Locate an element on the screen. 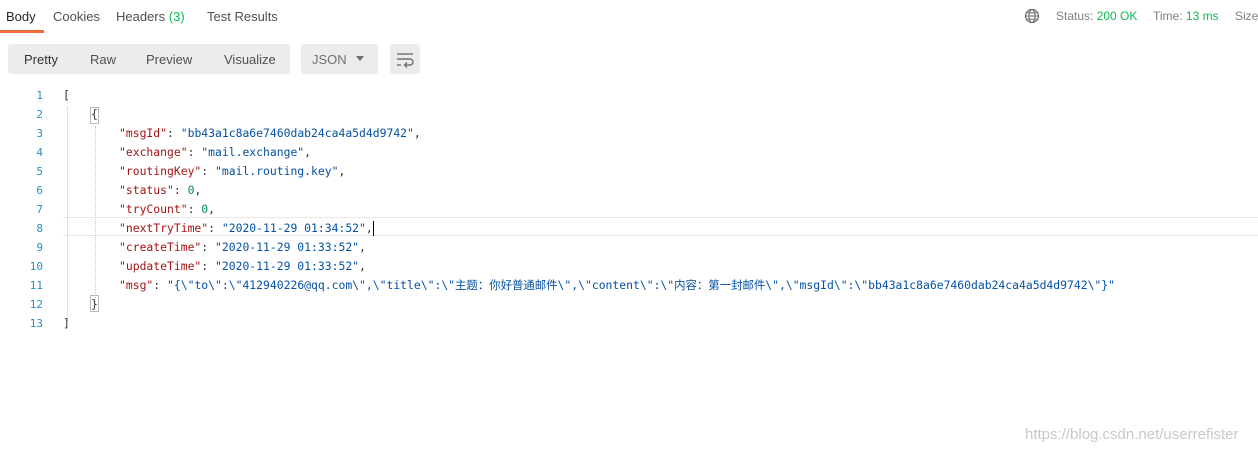 The width and height of the screenshot is (1258, 454). json-key: "tryCount" is located at coordinates (153, 209).